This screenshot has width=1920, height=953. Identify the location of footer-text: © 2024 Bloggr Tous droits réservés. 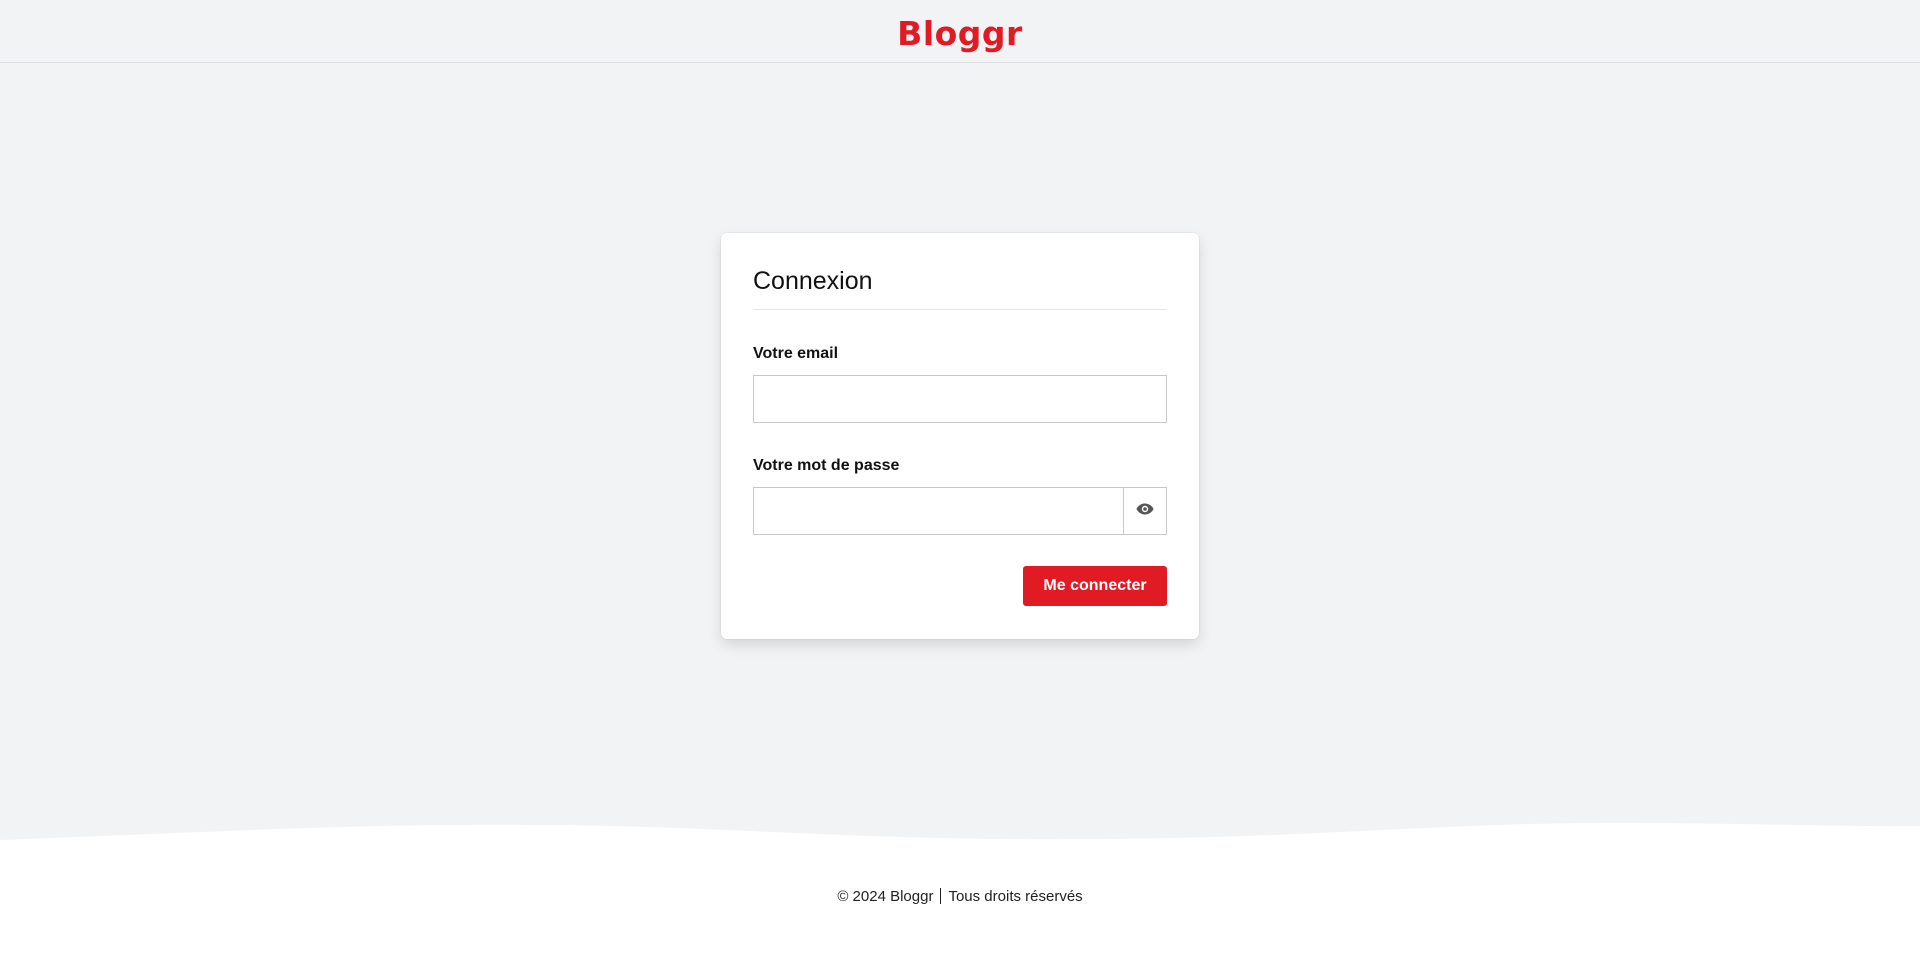
(960, 896).